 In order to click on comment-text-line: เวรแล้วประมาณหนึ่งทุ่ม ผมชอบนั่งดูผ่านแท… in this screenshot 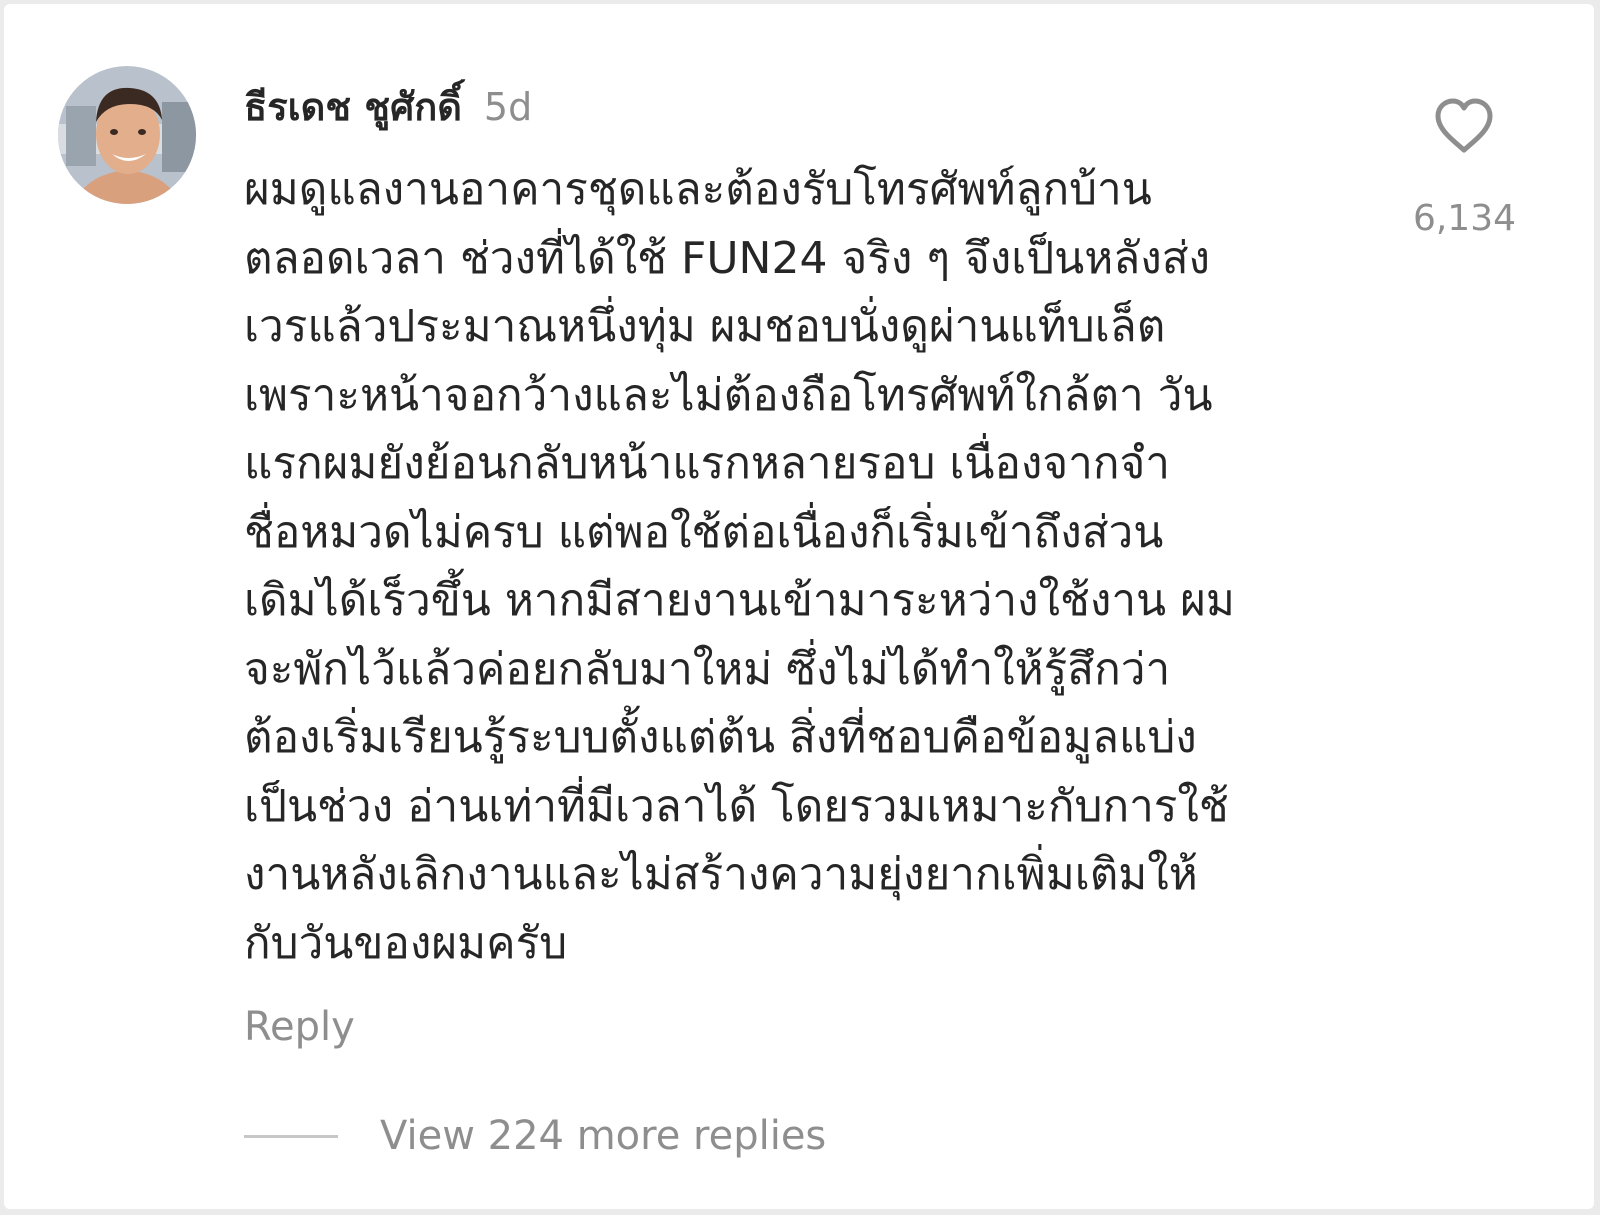, I will do `click(705, 326)`.